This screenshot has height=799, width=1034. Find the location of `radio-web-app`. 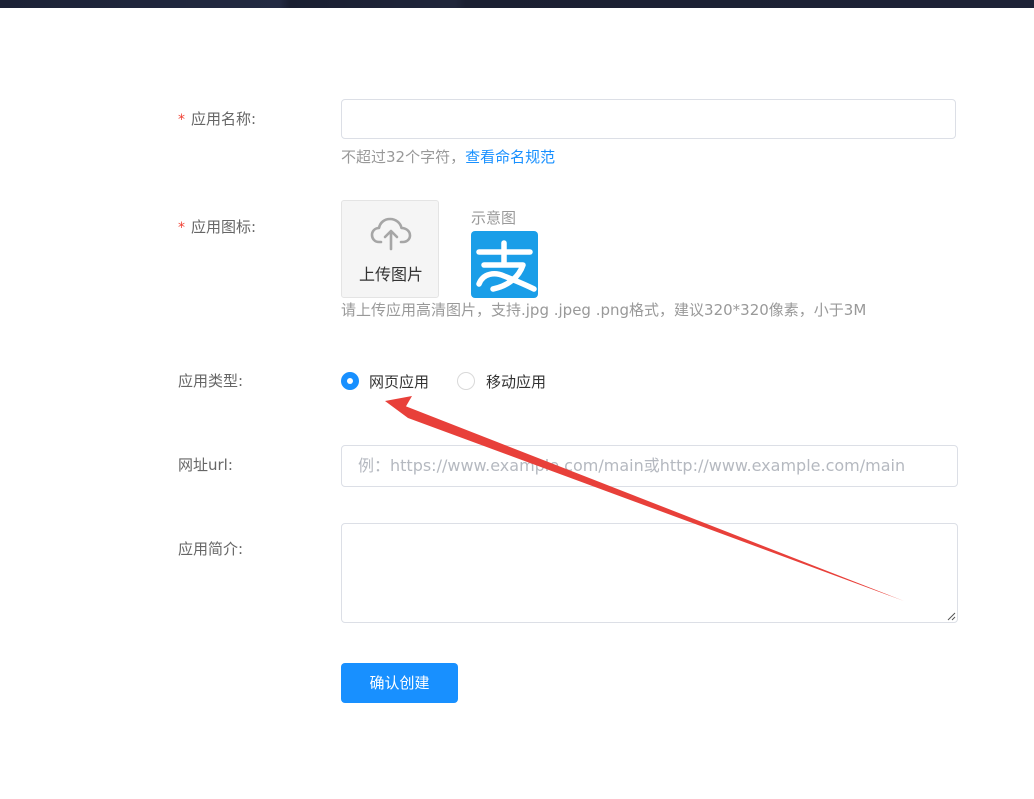

radio-web-app is located at coordinates (350, 381).